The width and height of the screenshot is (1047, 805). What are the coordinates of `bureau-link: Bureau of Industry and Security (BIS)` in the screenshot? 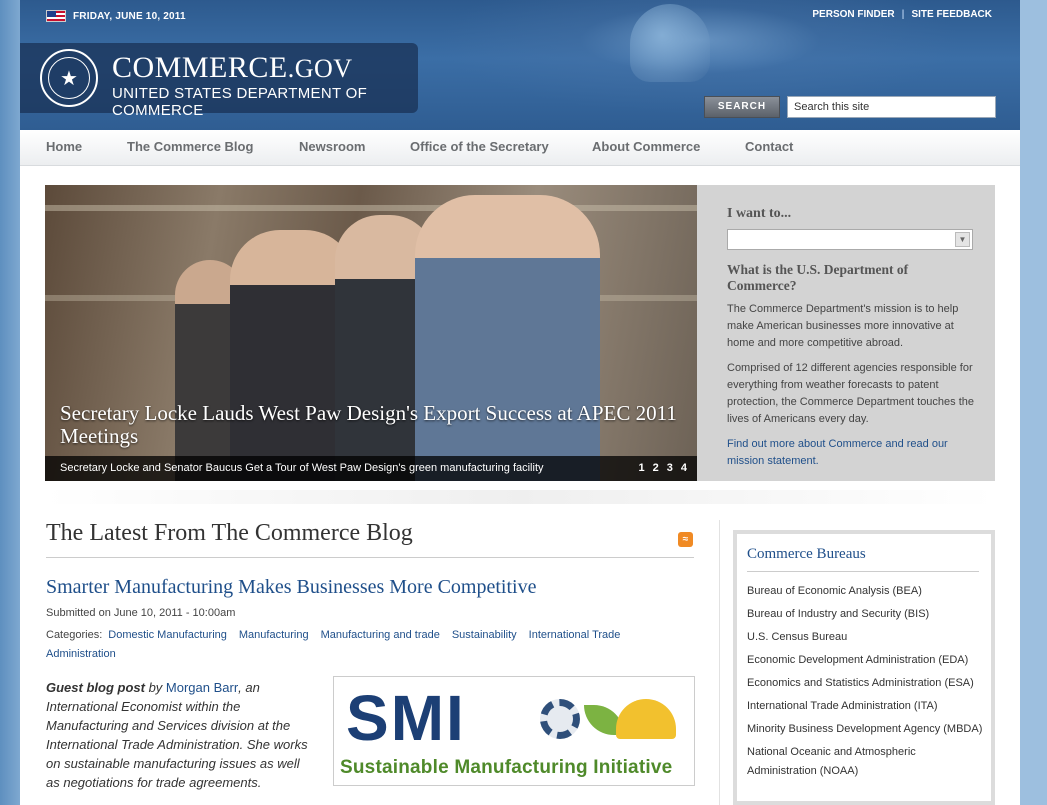 It's located at (867, 614).